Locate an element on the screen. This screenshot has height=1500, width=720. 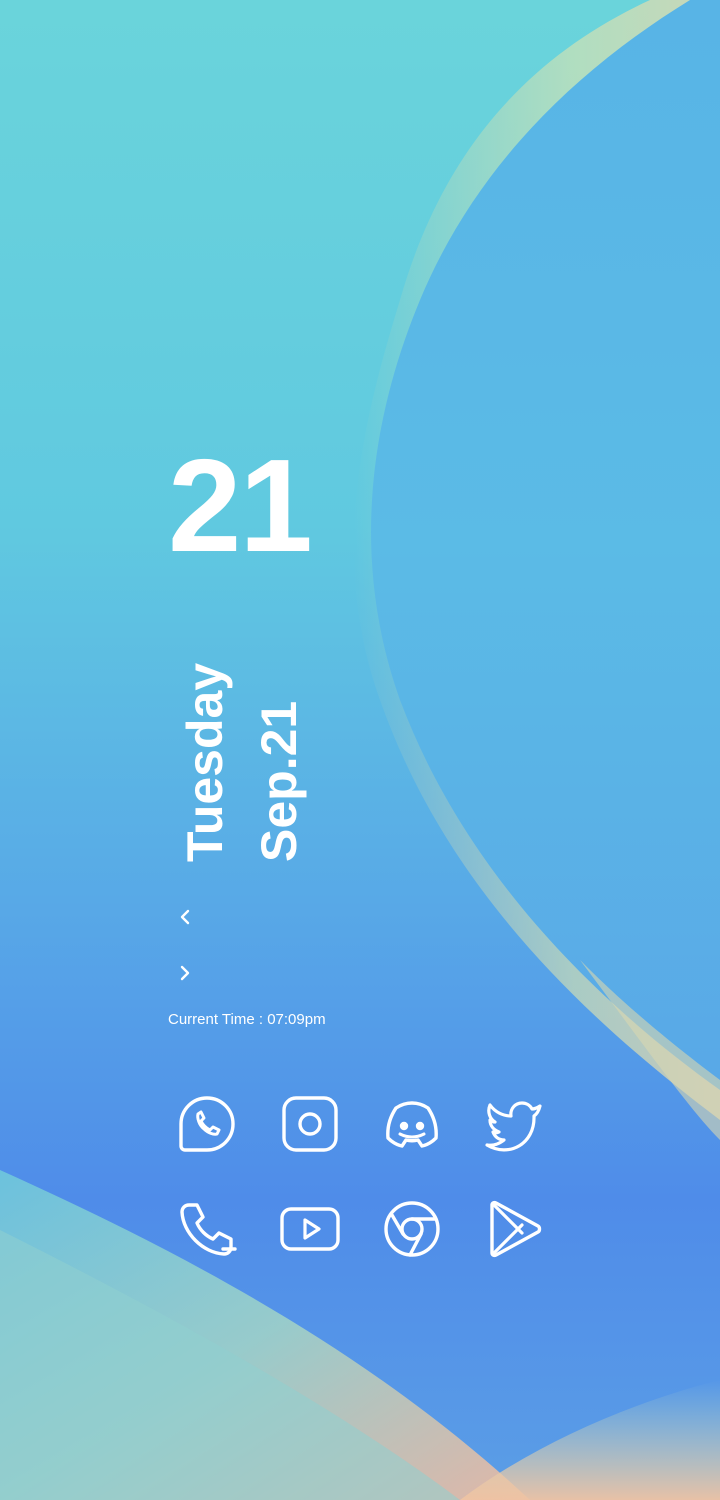
current-time: Current Time : 07:09pm is located at coordinates (247, 1019).